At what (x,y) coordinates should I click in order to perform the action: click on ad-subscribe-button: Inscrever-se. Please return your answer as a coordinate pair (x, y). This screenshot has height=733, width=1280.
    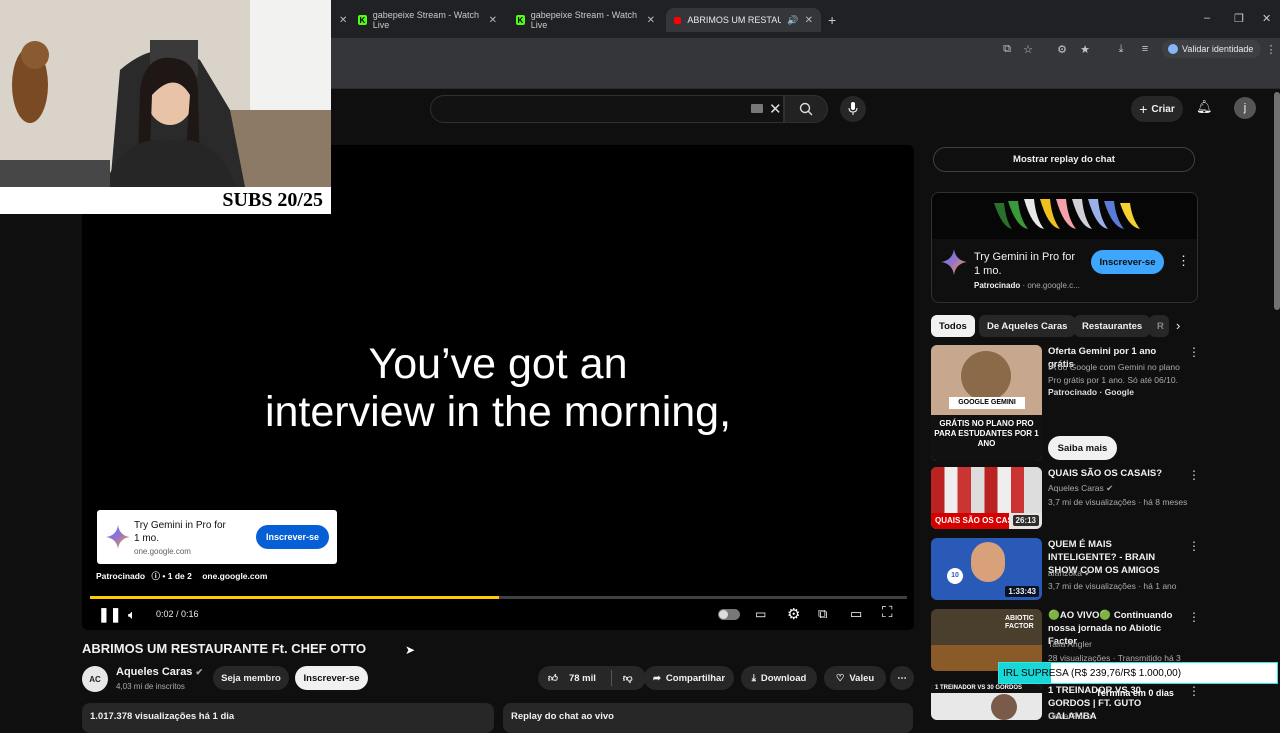
    Looking at the image, I should click on (292, 537).